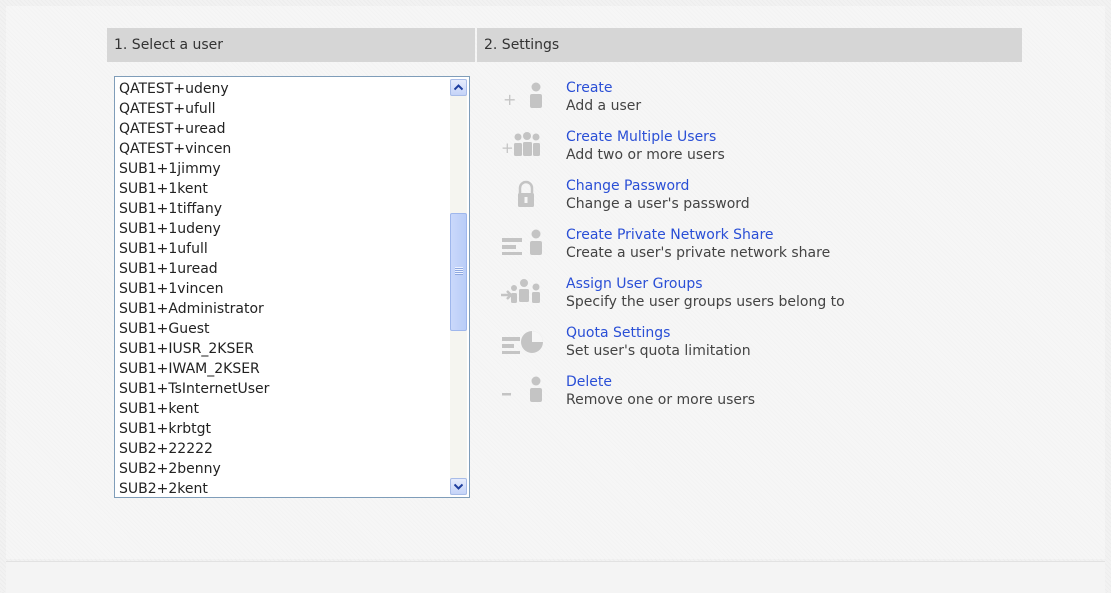 This screenshot has width=1111, height=593. What do you see at coordinates (618, 333) in the screenshot?
I see `quota-settings-link: Quota Settings` at bounding box center [618, 333].